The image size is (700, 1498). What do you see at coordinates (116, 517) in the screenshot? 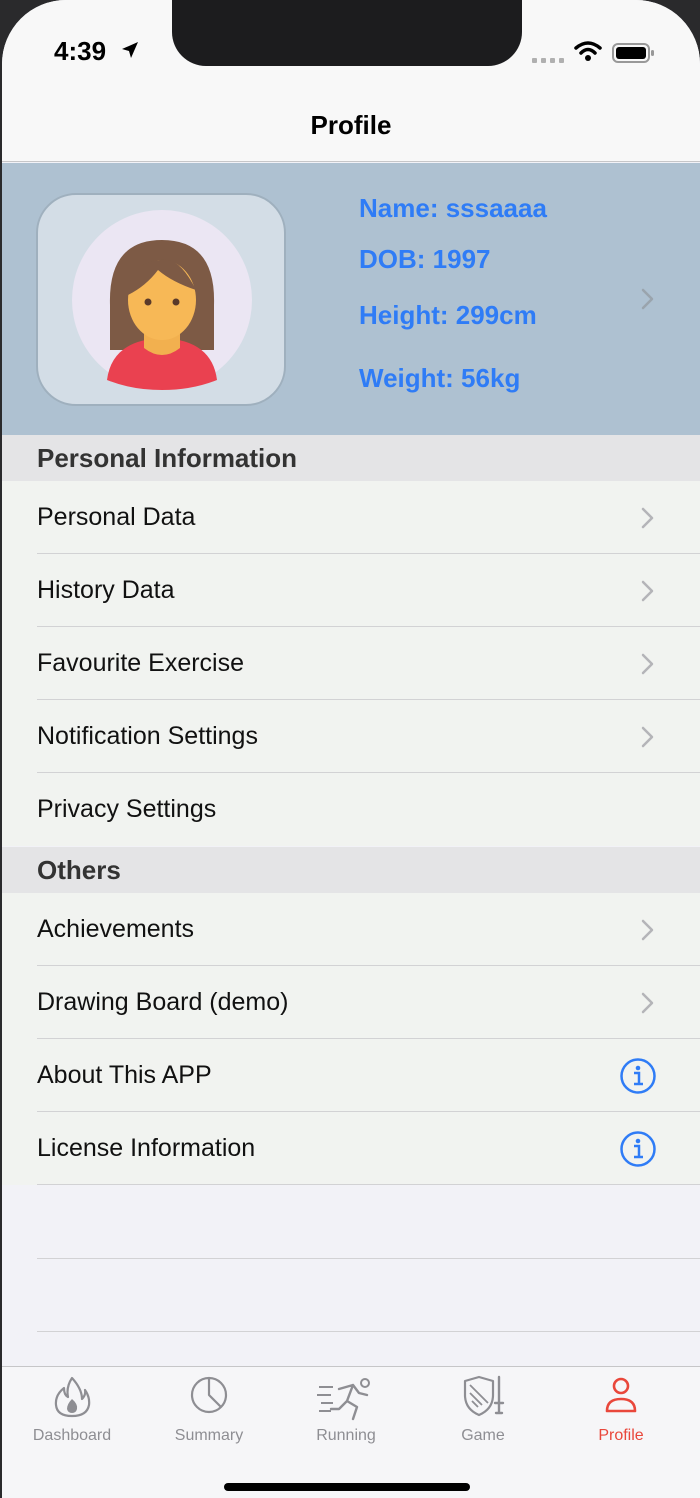
I see `list-item-label: Personal Data` at bounding box center [116, 517].